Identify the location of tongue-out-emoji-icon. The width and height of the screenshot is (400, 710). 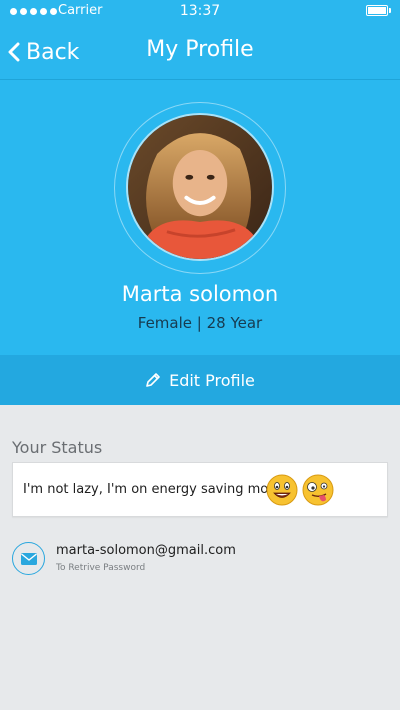
(318, 490).